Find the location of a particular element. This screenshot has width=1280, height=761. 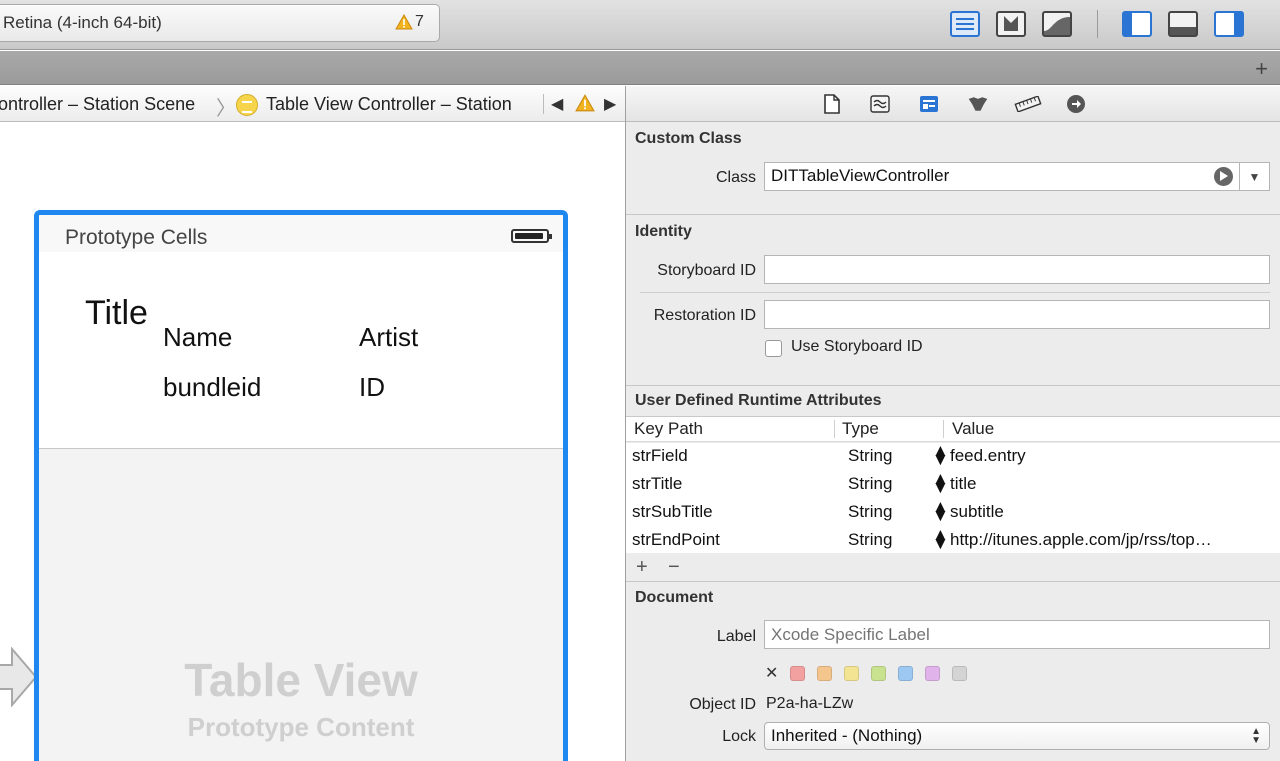

color-swatch-purple is located at coordinates (933, 673).